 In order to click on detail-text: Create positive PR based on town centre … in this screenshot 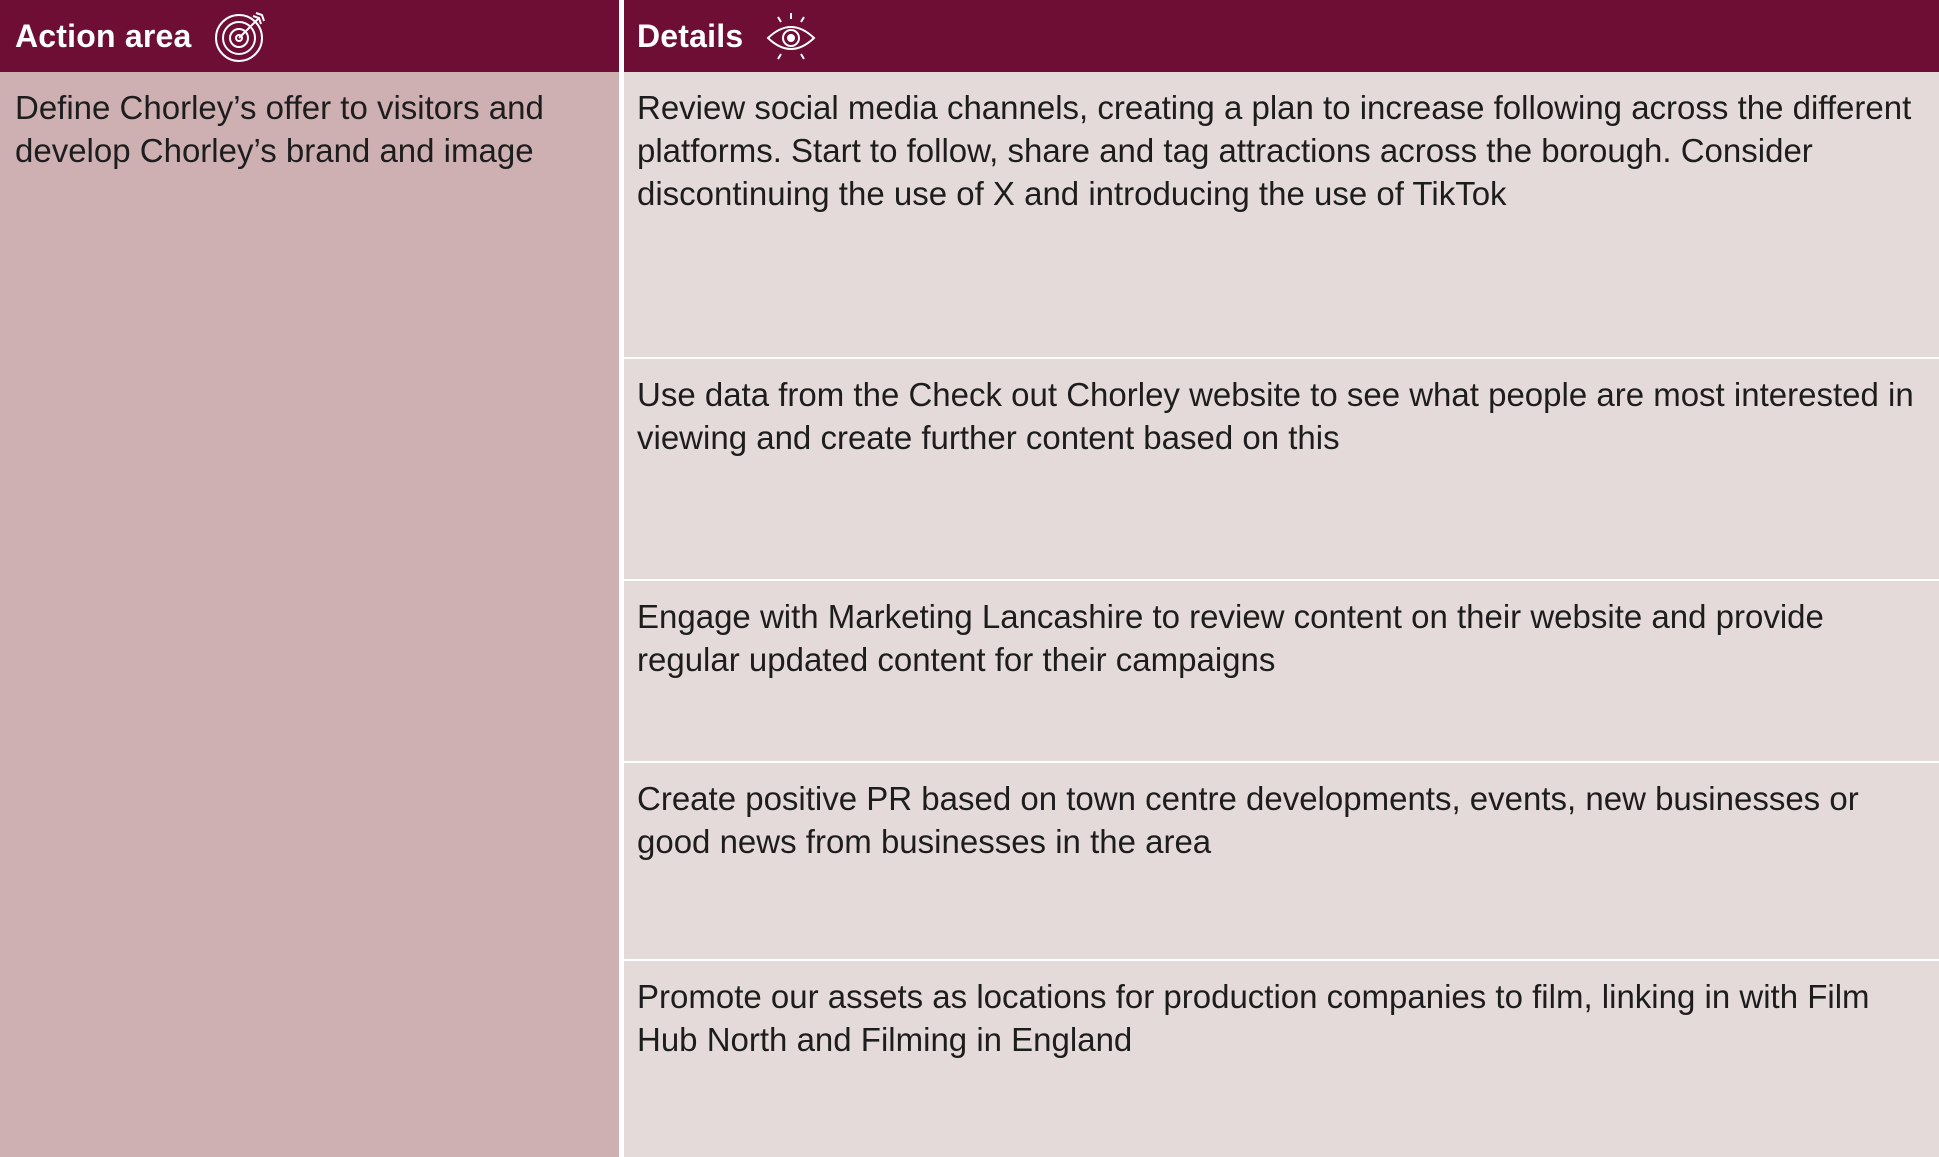, I will do `click(1248, 820)`.